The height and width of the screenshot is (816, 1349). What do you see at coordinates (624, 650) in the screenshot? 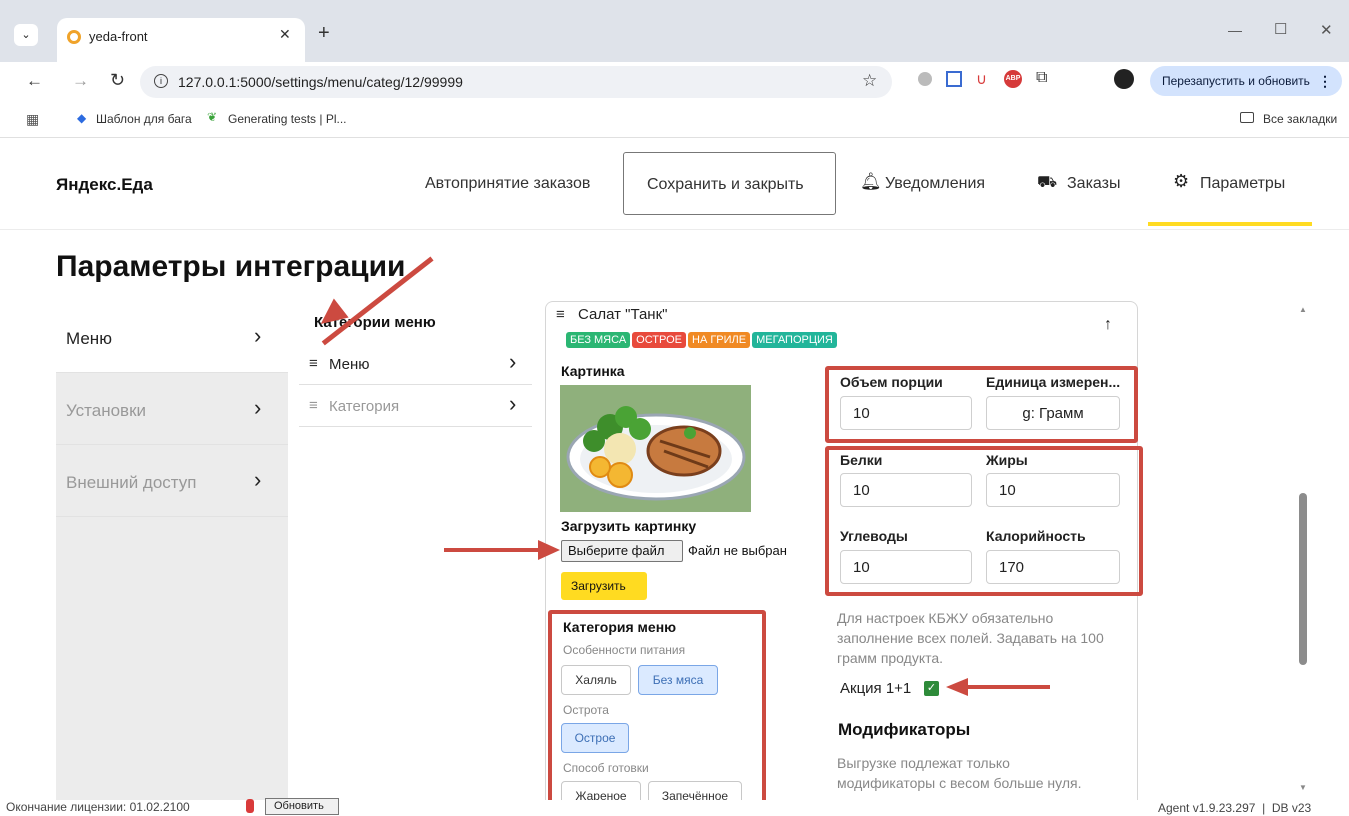
I see `diet-label: Особенности питания` at bounding box center [624, 650].